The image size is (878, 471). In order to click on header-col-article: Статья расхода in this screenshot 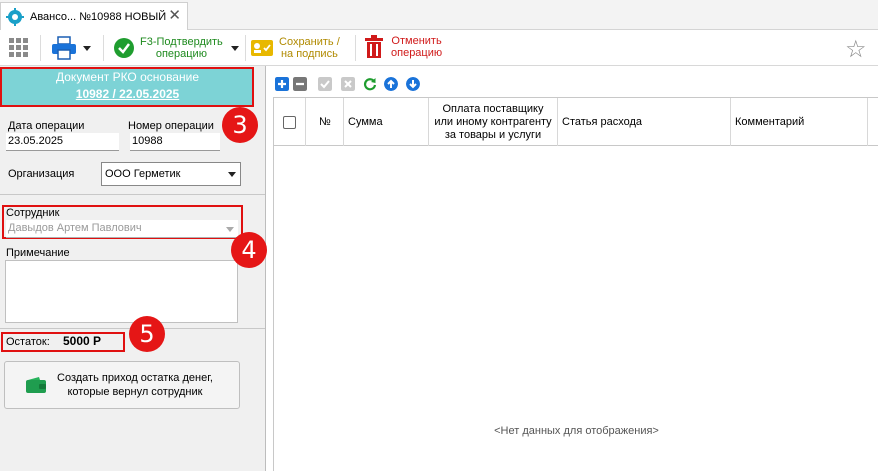, I will do `click(644, 122)`.